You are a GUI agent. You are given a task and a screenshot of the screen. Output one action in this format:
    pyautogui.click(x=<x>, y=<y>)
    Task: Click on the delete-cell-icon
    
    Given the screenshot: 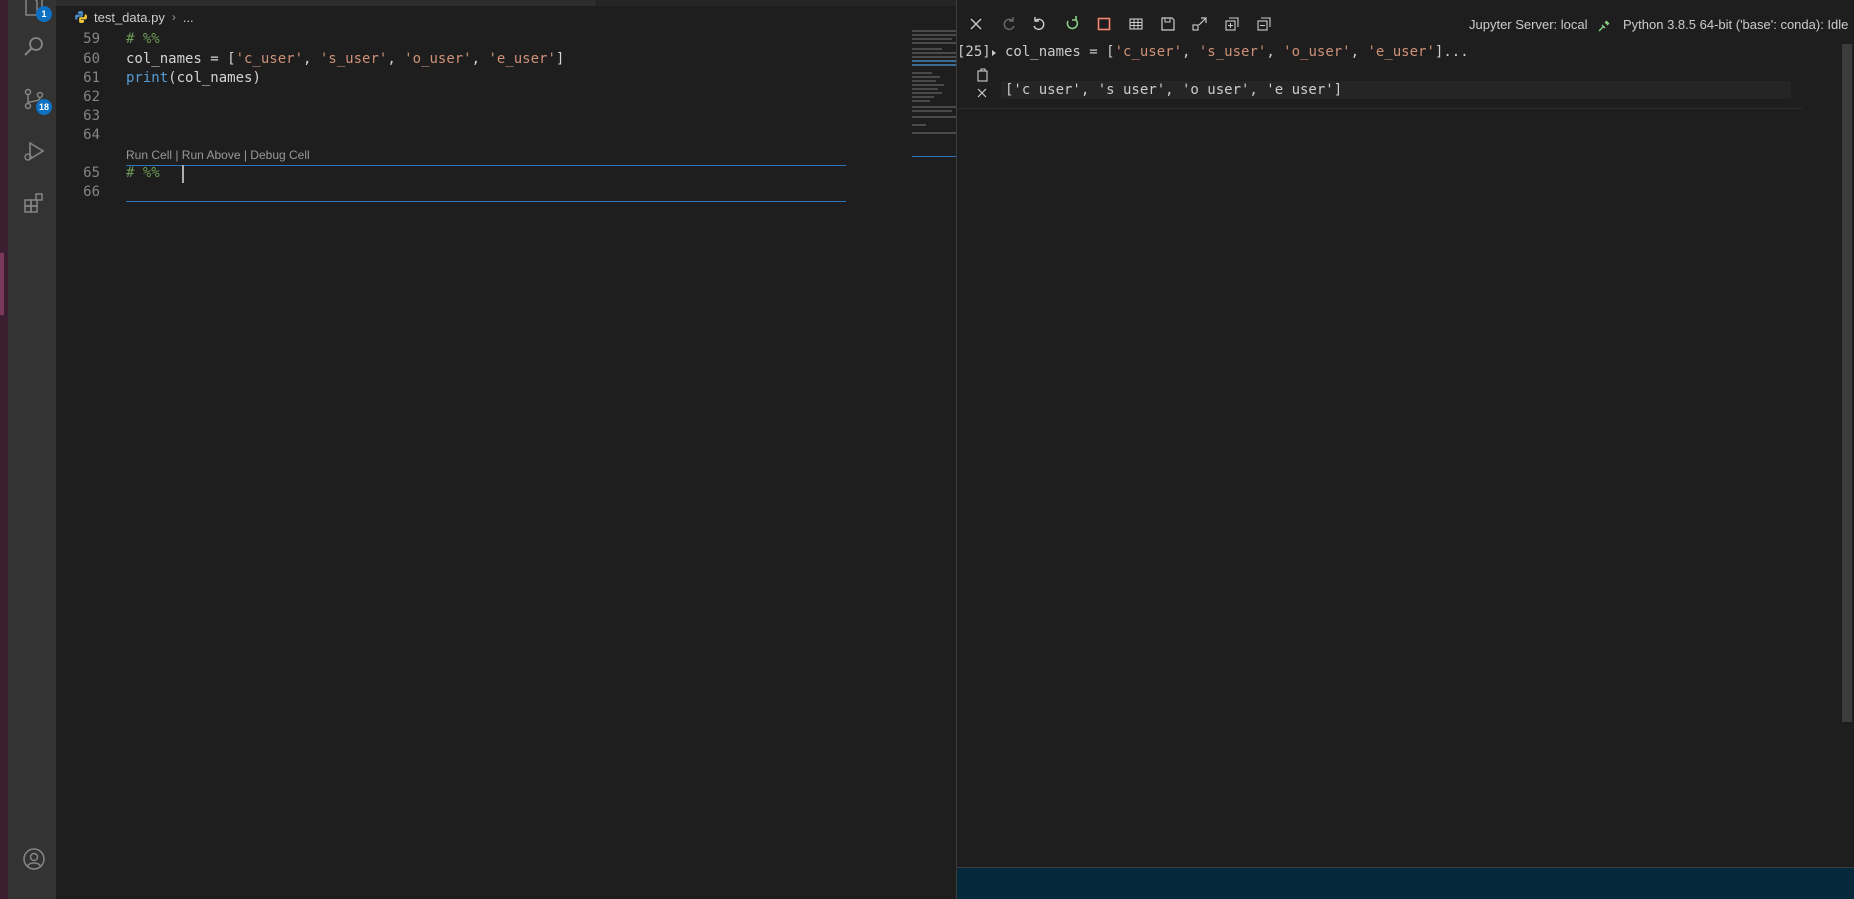 What is the action you would take?
    pyautogui.click(x=982, y=93)
    